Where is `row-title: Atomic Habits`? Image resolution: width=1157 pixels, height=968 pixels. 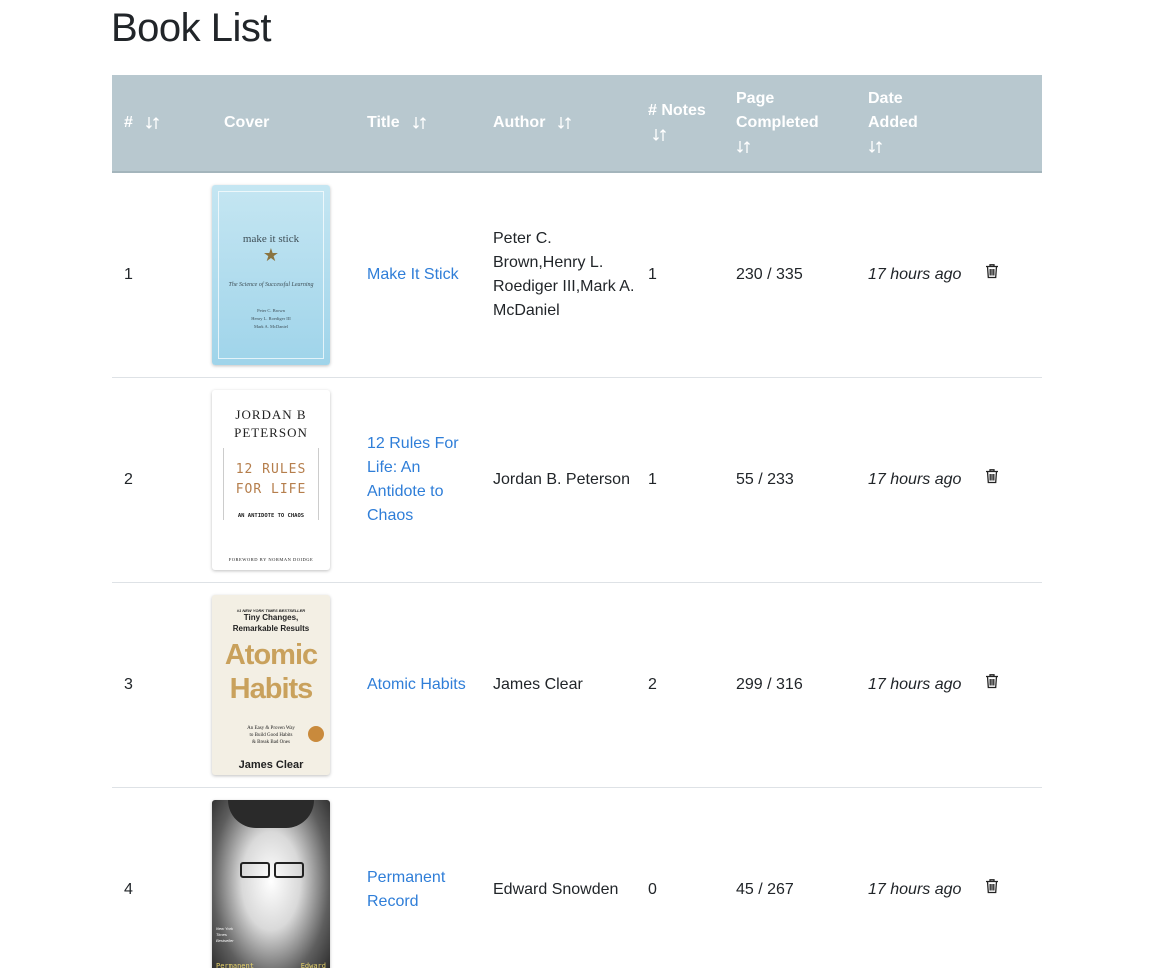 row-title: Atomic Habits is located at coordinates (418, 684).